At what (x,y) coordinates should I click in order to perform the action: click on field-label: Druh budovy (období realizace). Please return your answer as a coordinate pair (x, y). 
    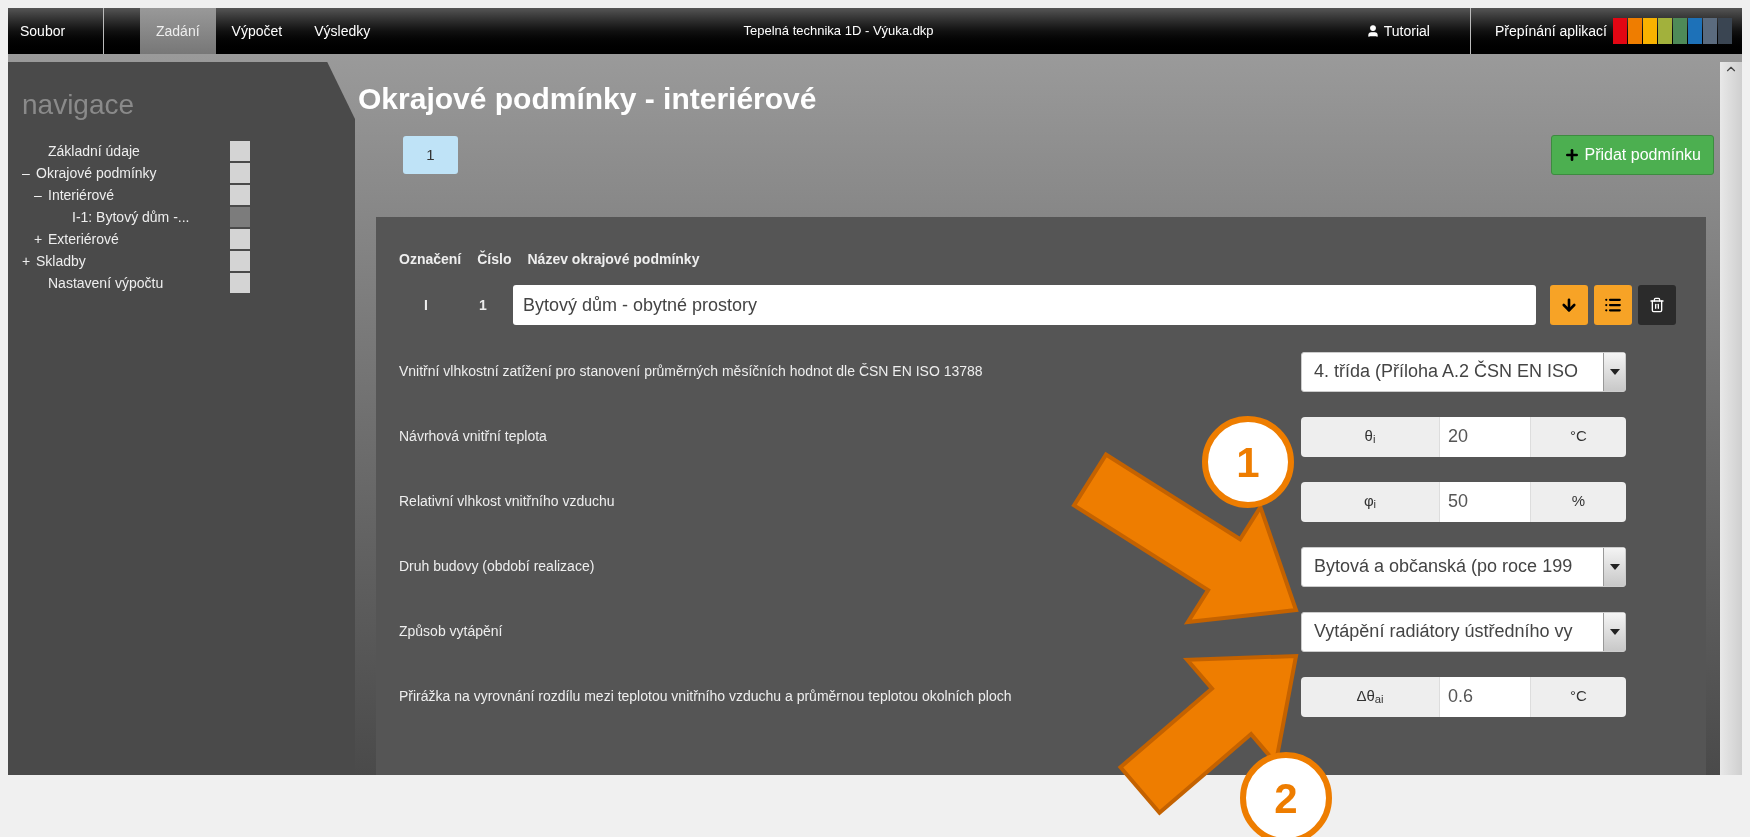
    Looking at the image, I should click on (497, 566).